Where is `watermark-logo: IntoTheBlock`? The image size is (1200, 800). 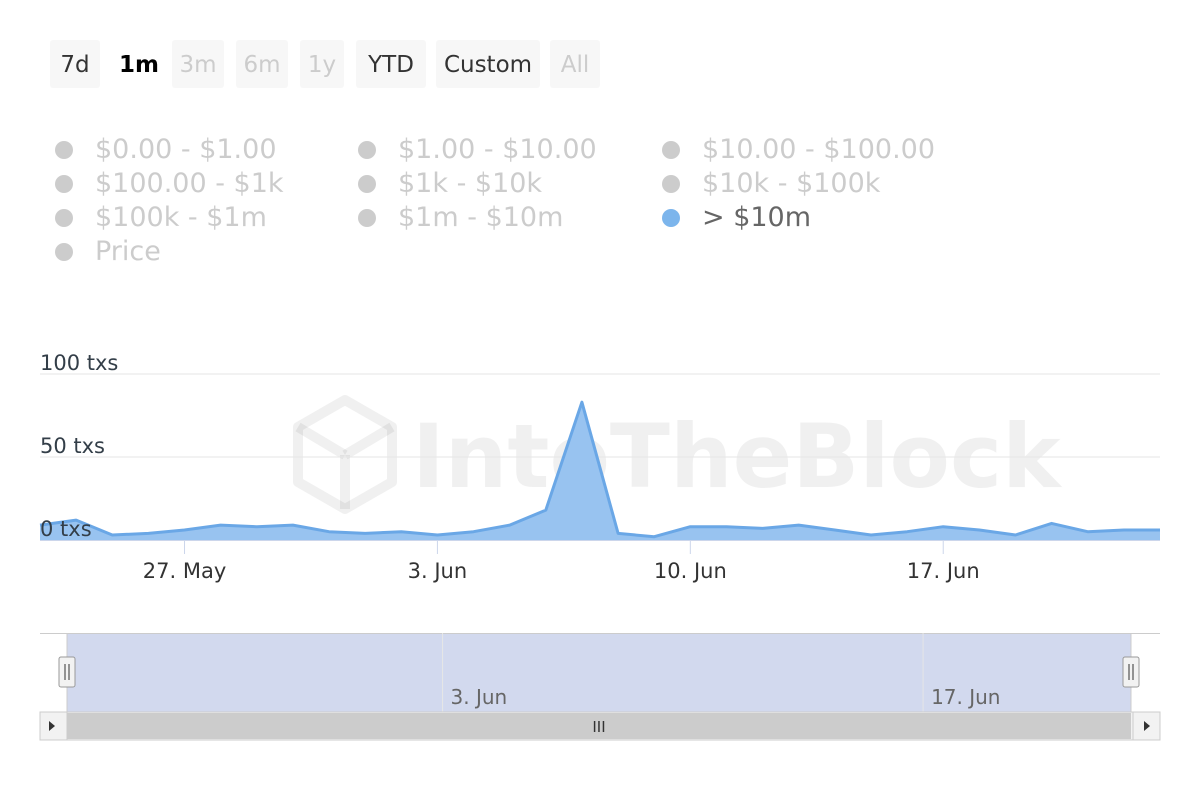 watermark-logo: IntoTheBlock is located at coordinates (678, 454).